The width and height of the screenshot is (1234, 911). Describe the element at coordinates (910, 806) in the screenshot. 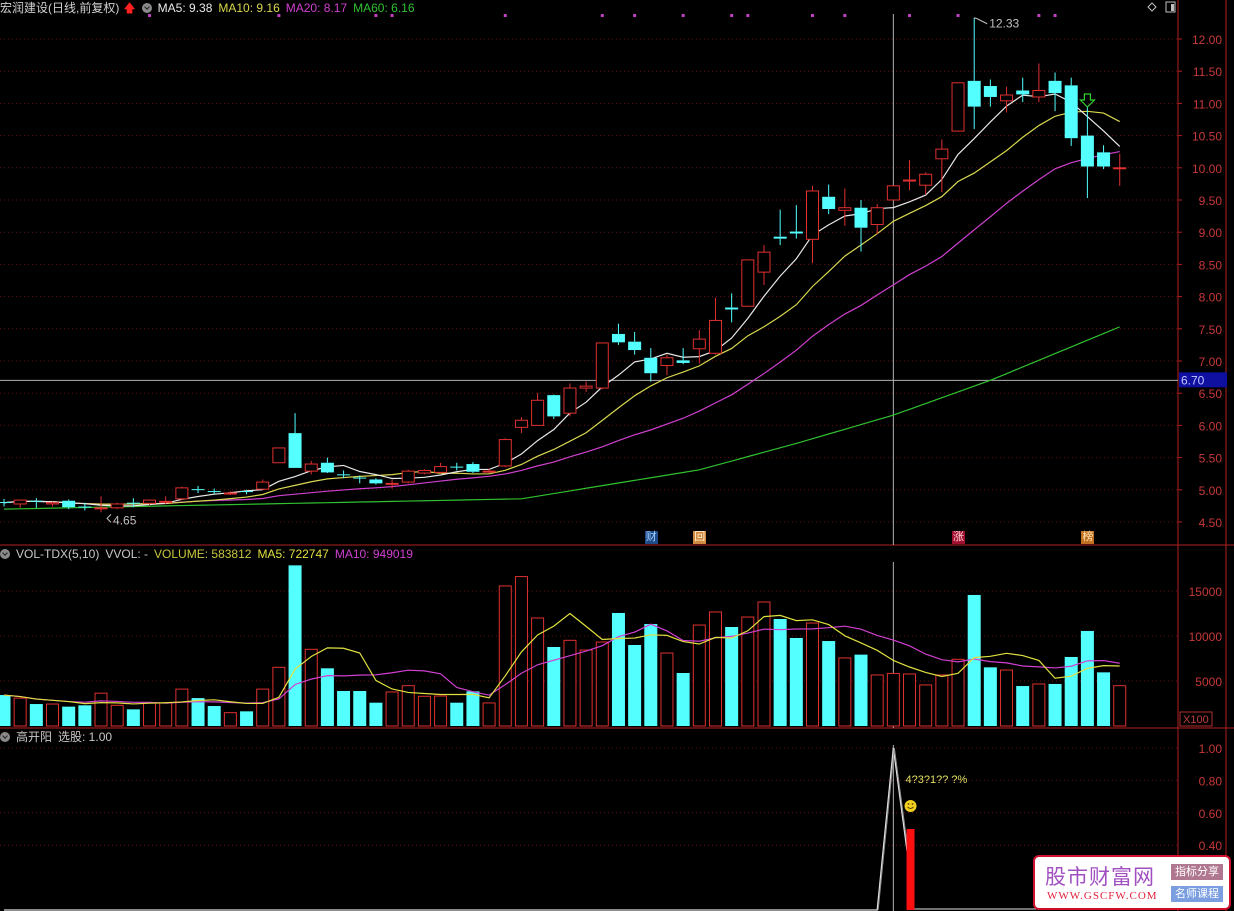

I see `smiley-icon` at that location.